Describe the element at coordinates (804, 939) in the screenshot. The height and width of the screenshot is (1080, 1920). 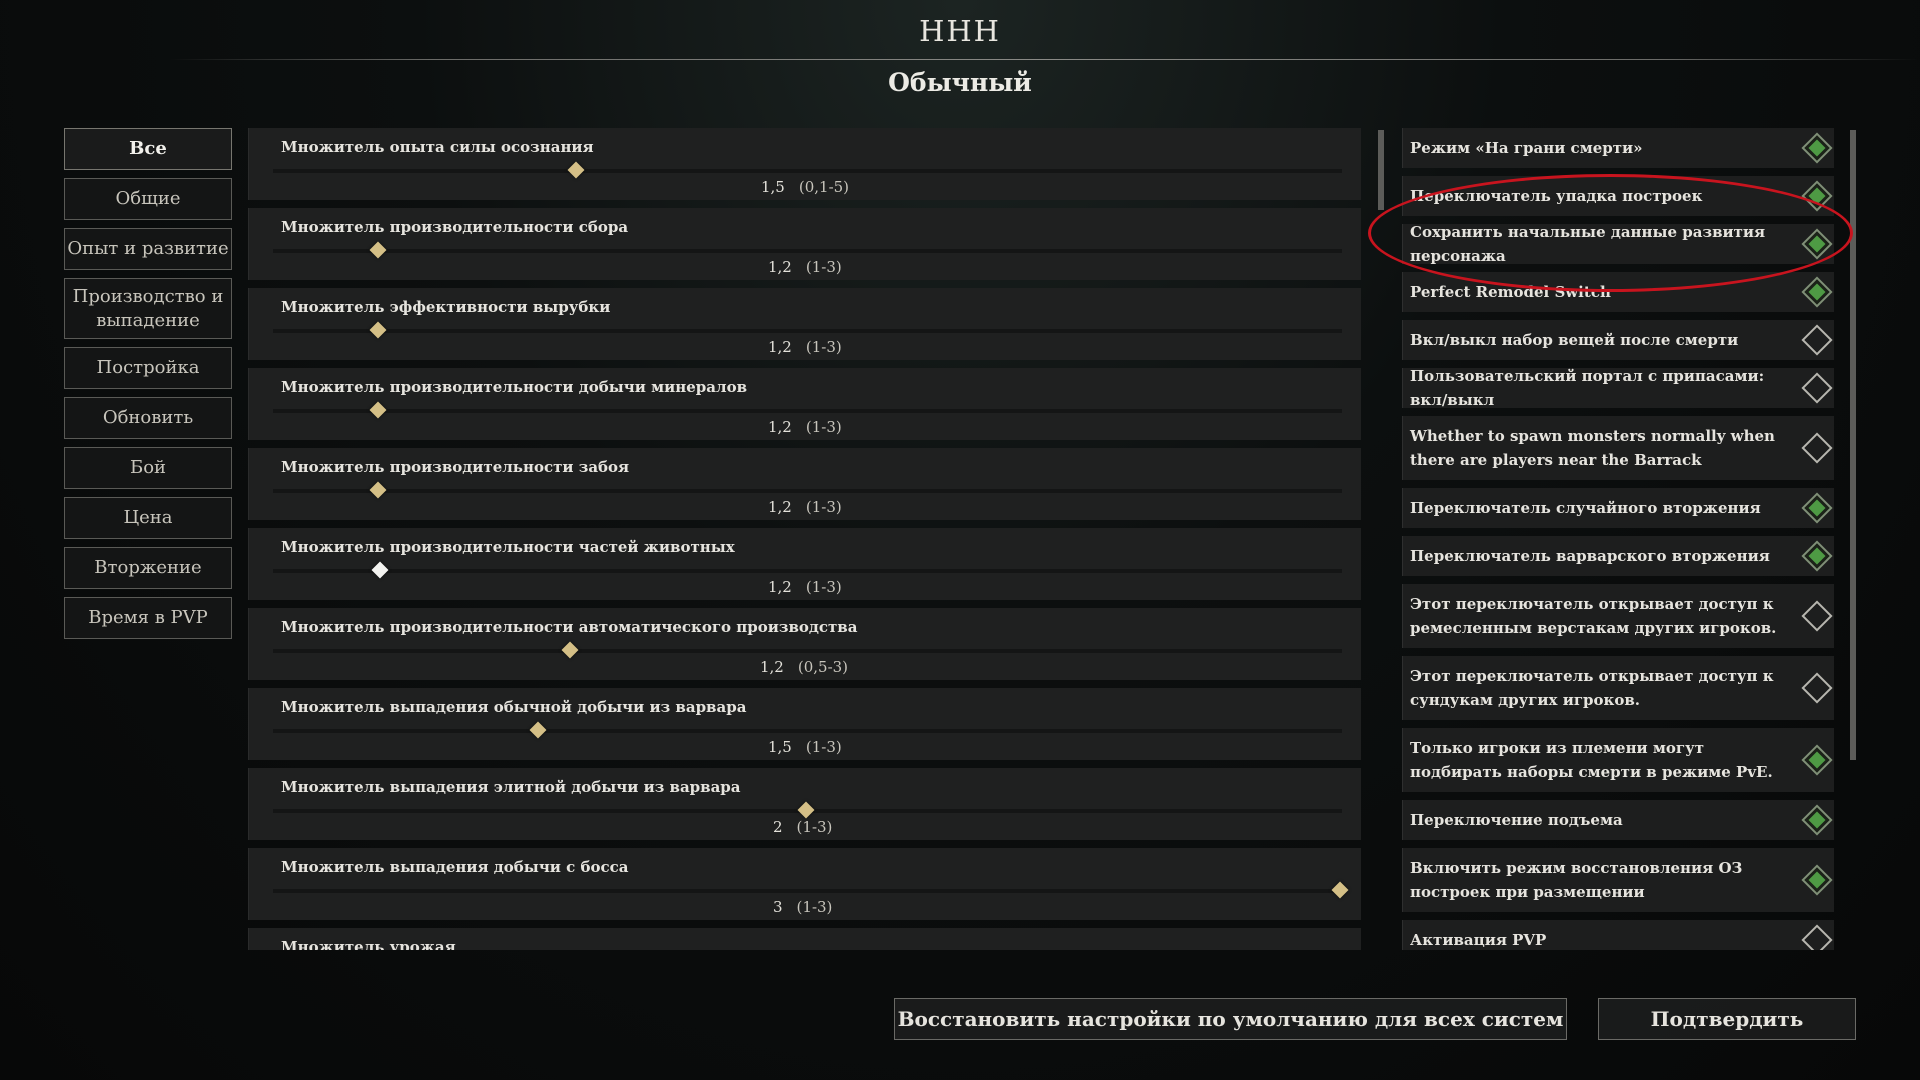
I see `slider-row: Множитель урожая` at that location.